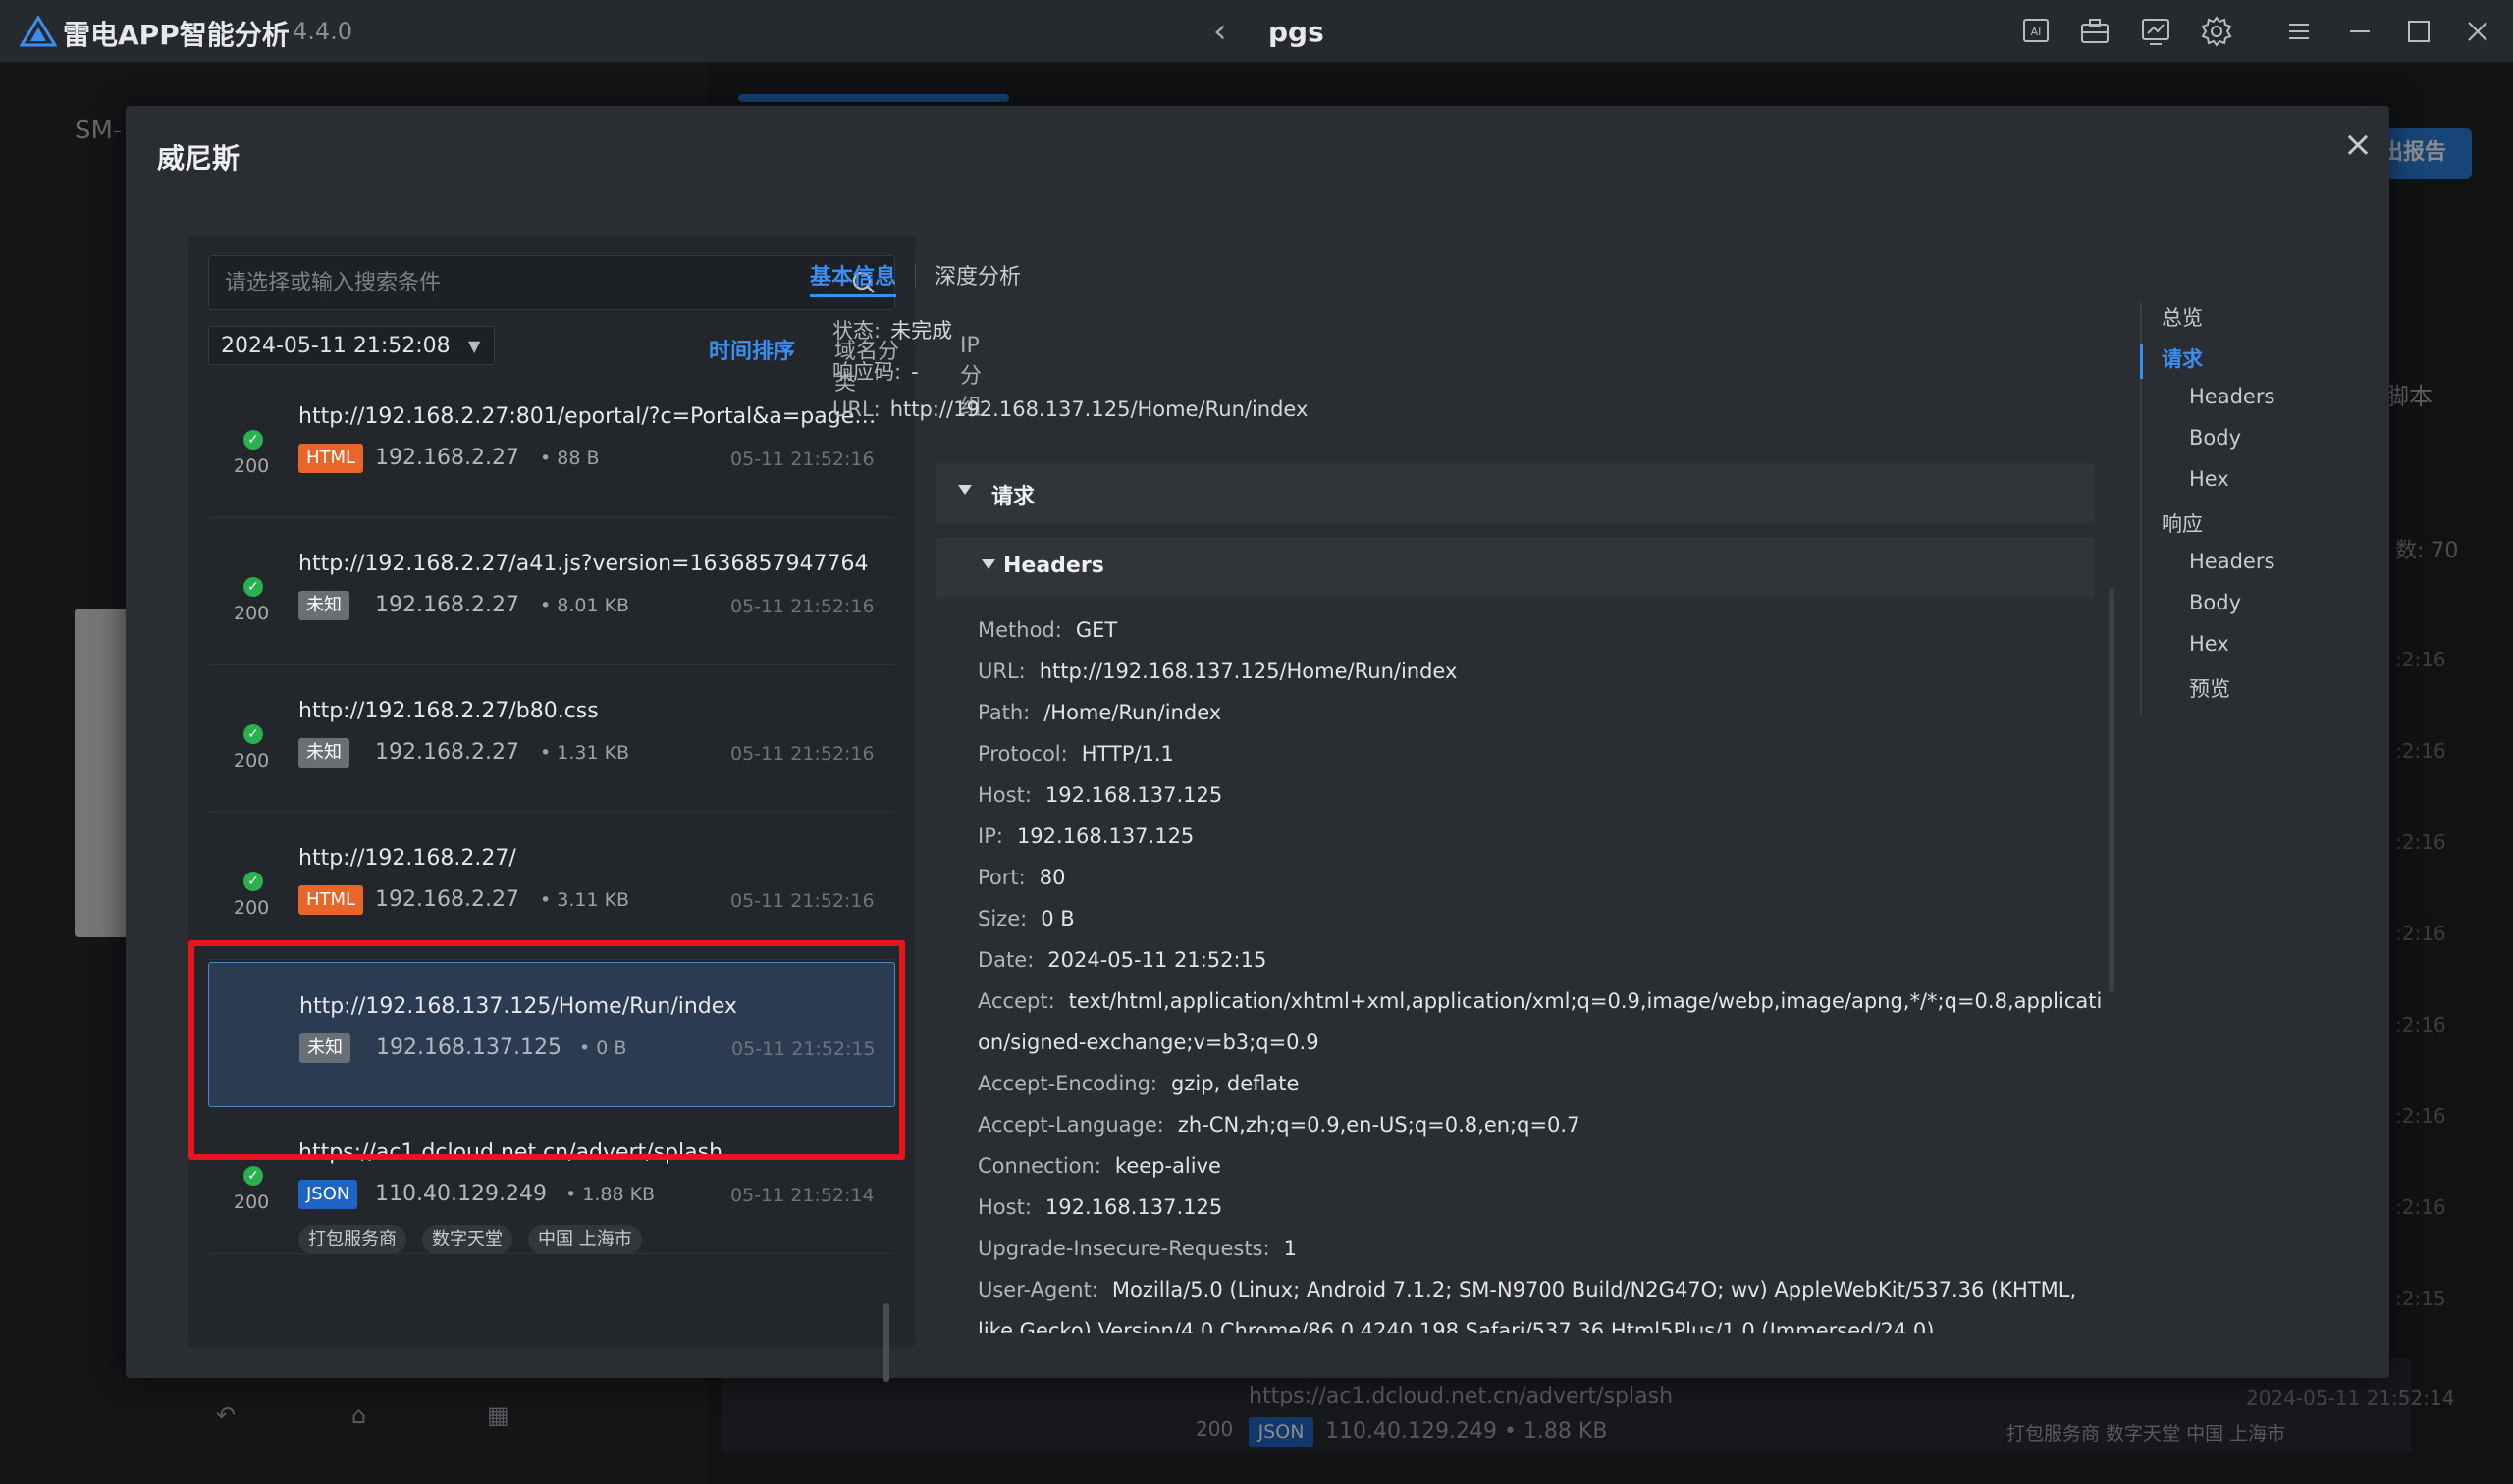 This screenshot has width=2513, height=1484. What do you see at coordinates (2299, 31) in the screenshot?
I see `menu-icon` at bounding box center [2299, 31].